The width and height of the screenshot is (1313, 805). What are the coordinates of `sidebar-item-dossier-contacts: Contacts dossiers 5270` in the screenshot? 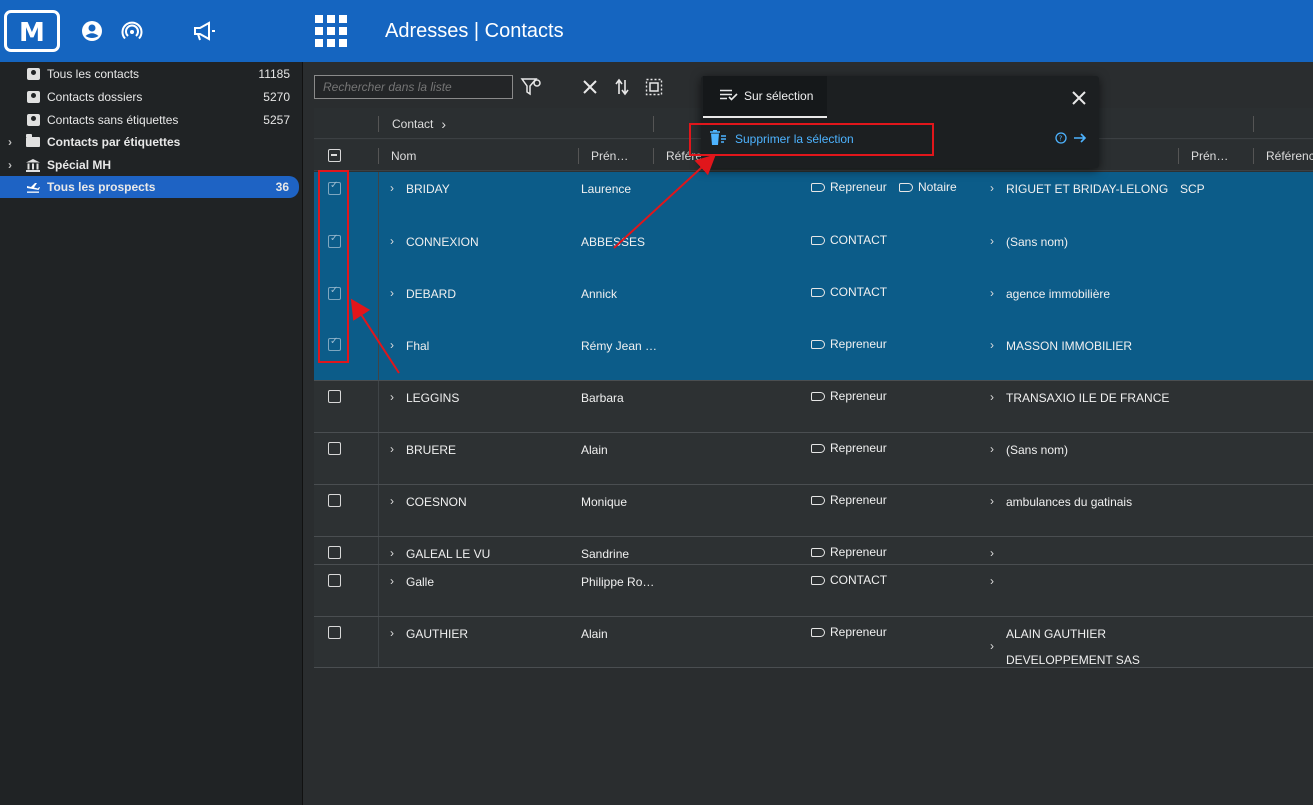 It's located at (150, 97).